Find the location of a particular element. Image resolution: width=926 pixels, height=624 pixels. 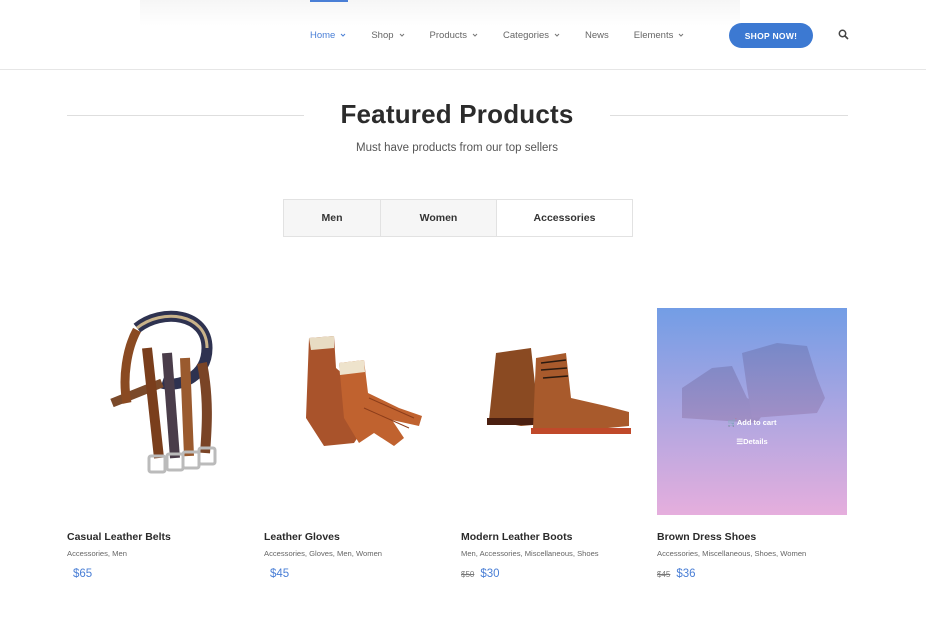

add-to-cart-link: 🛒Add to cart is located at coordinates (752, 422).